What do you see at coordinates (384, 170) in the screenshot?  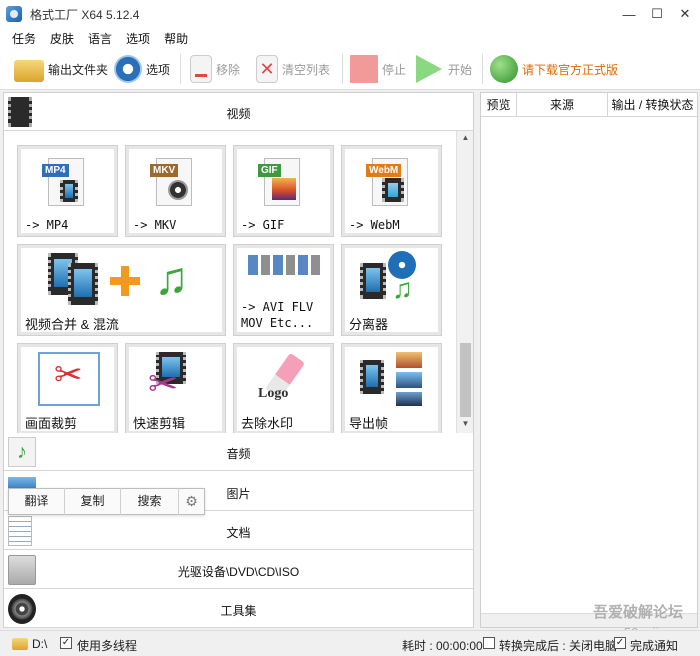 I see `webm-tag: WebM` at bounding box center [384, 170].